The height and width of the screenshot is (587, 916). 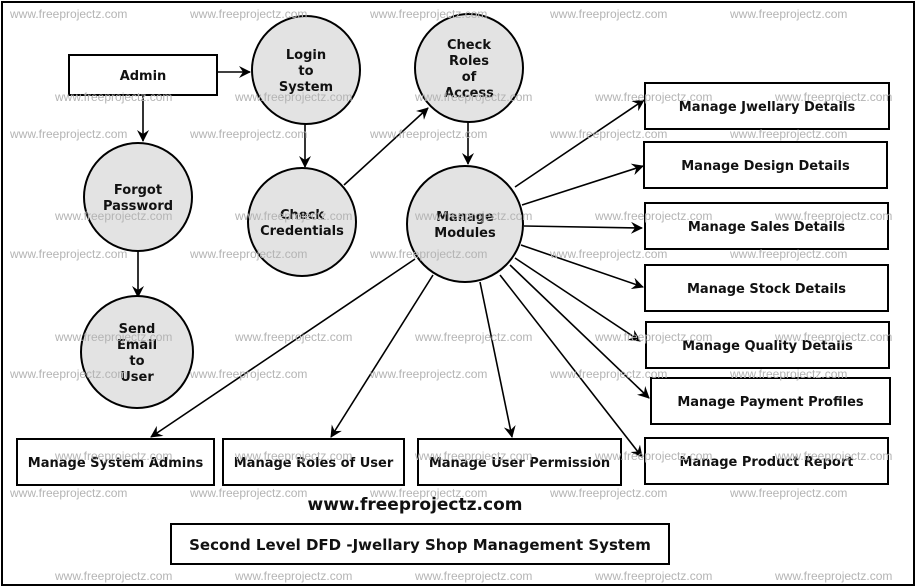 I want to click on entity-label: Admin, so click(x=143, y=76).